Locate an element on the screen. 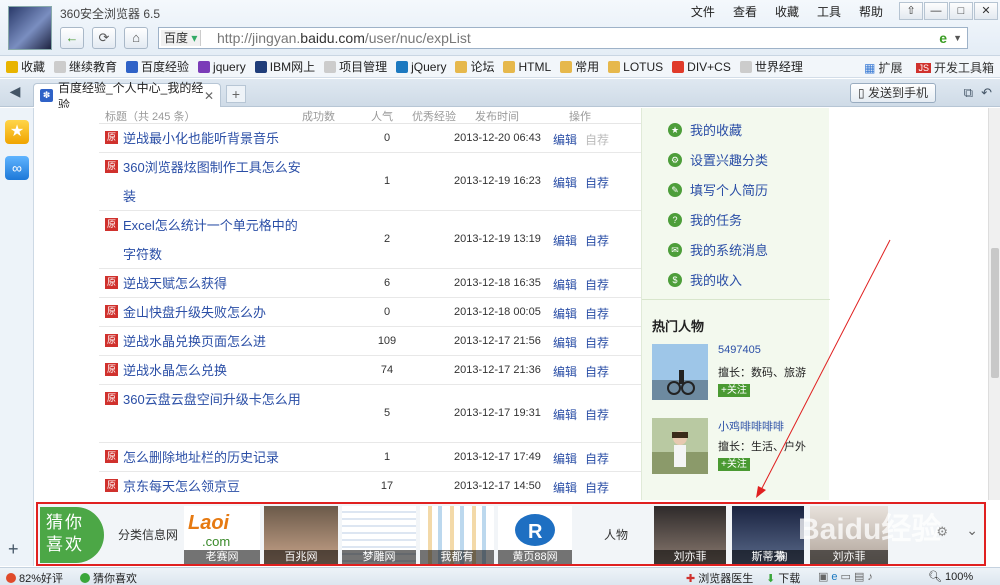 Image resolution: width=1000 pixels, height=585 pixels. row-title-link: 逆战水晶怎么兑换 is located at coordinates (213, 370).